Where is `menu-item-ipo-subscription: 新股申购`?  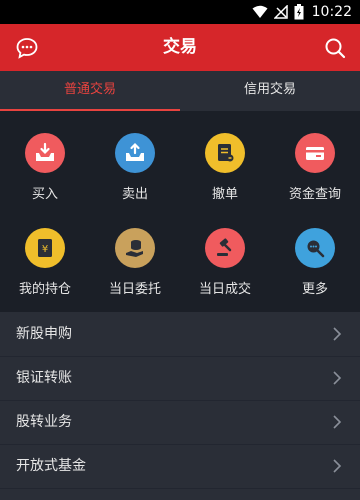
menu-item-ipo-subscription: 新股申购 is located at coordinates (180, 334).